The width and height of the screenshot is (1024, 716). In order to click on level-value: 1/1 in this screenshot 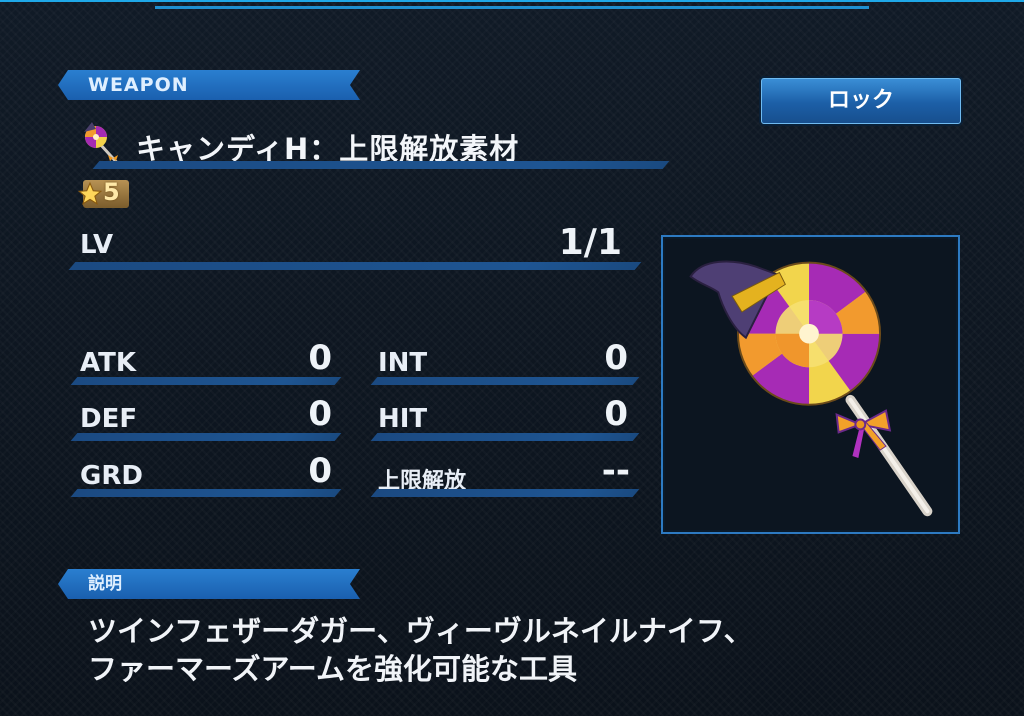, I will do `click(590, 242)`.